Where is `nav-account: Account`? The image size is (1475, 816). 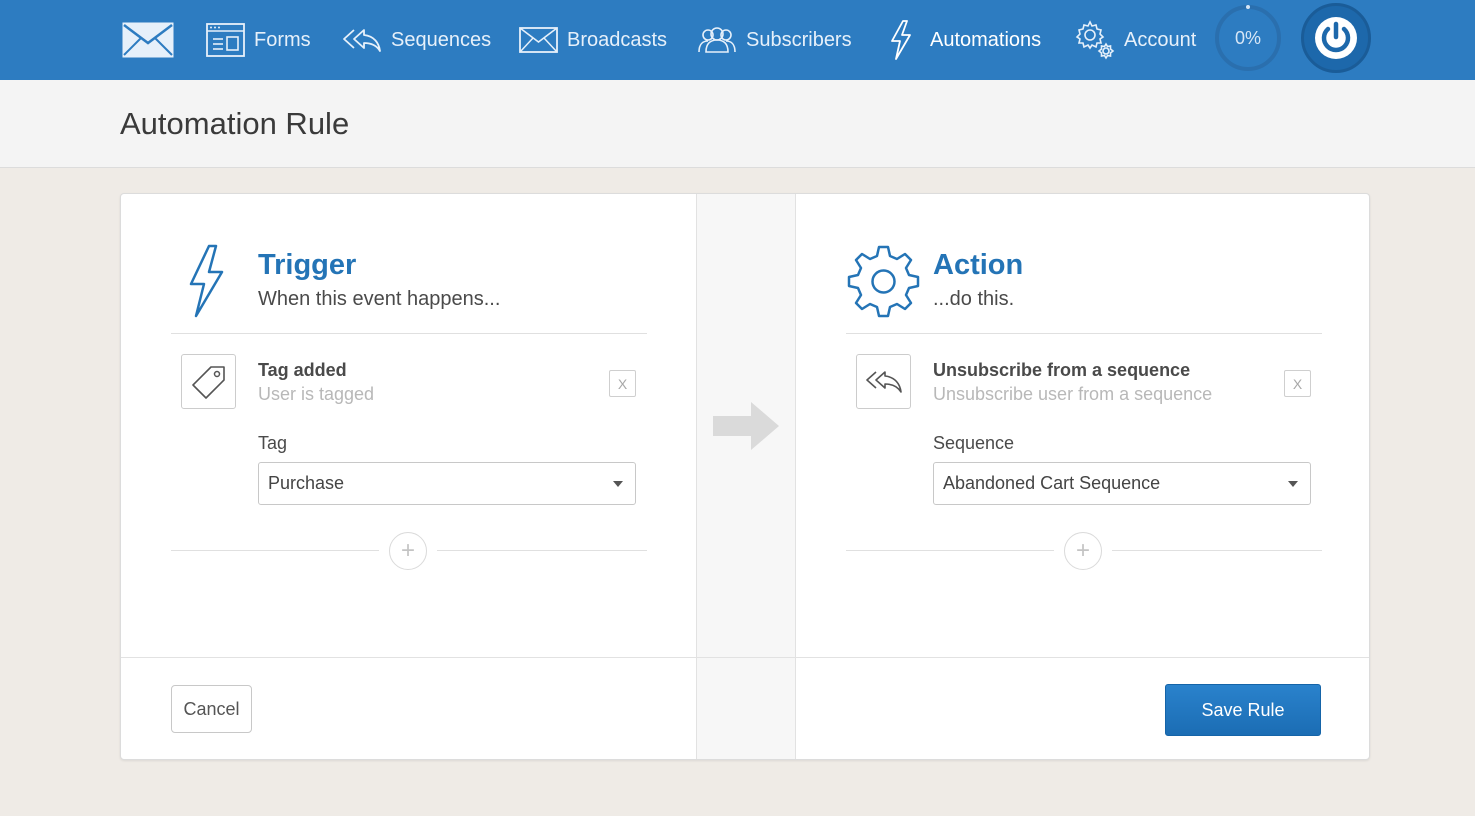
nav-account: Account is located at coordinates (1135, 40).